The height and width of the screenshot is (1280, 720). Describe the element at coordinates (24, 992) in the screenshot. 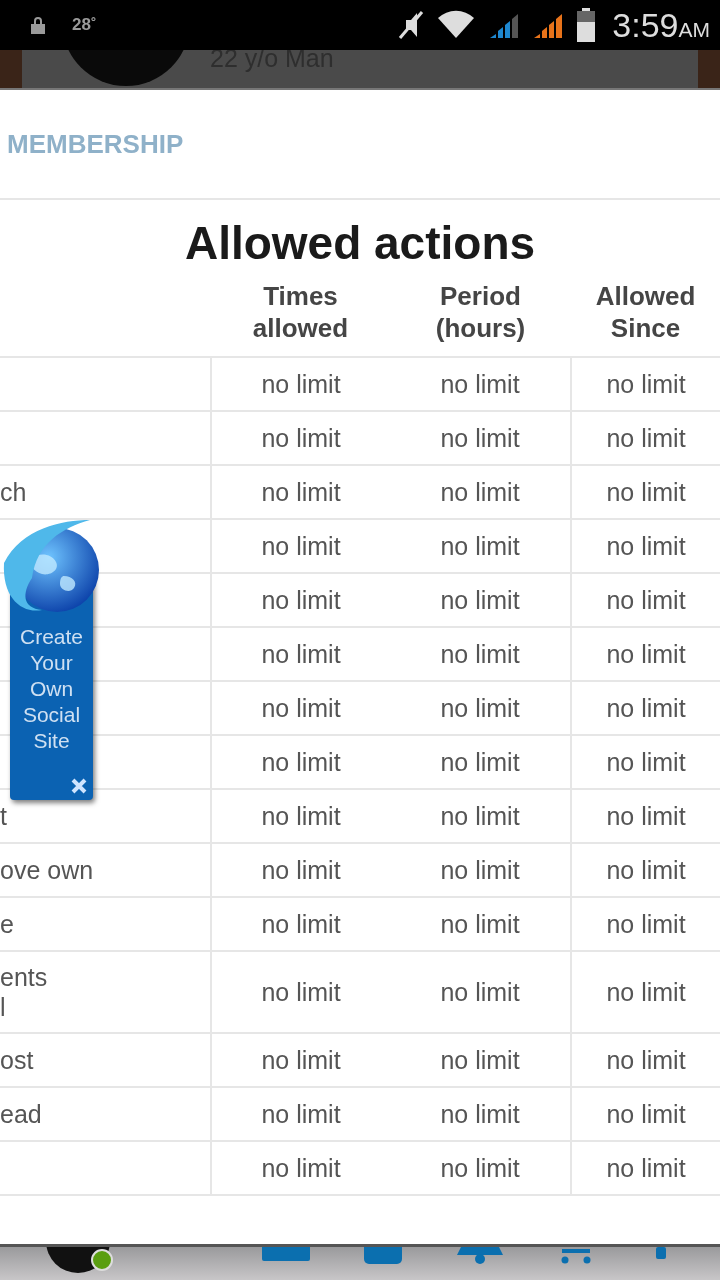

I see `action-name: ents l` at that location.